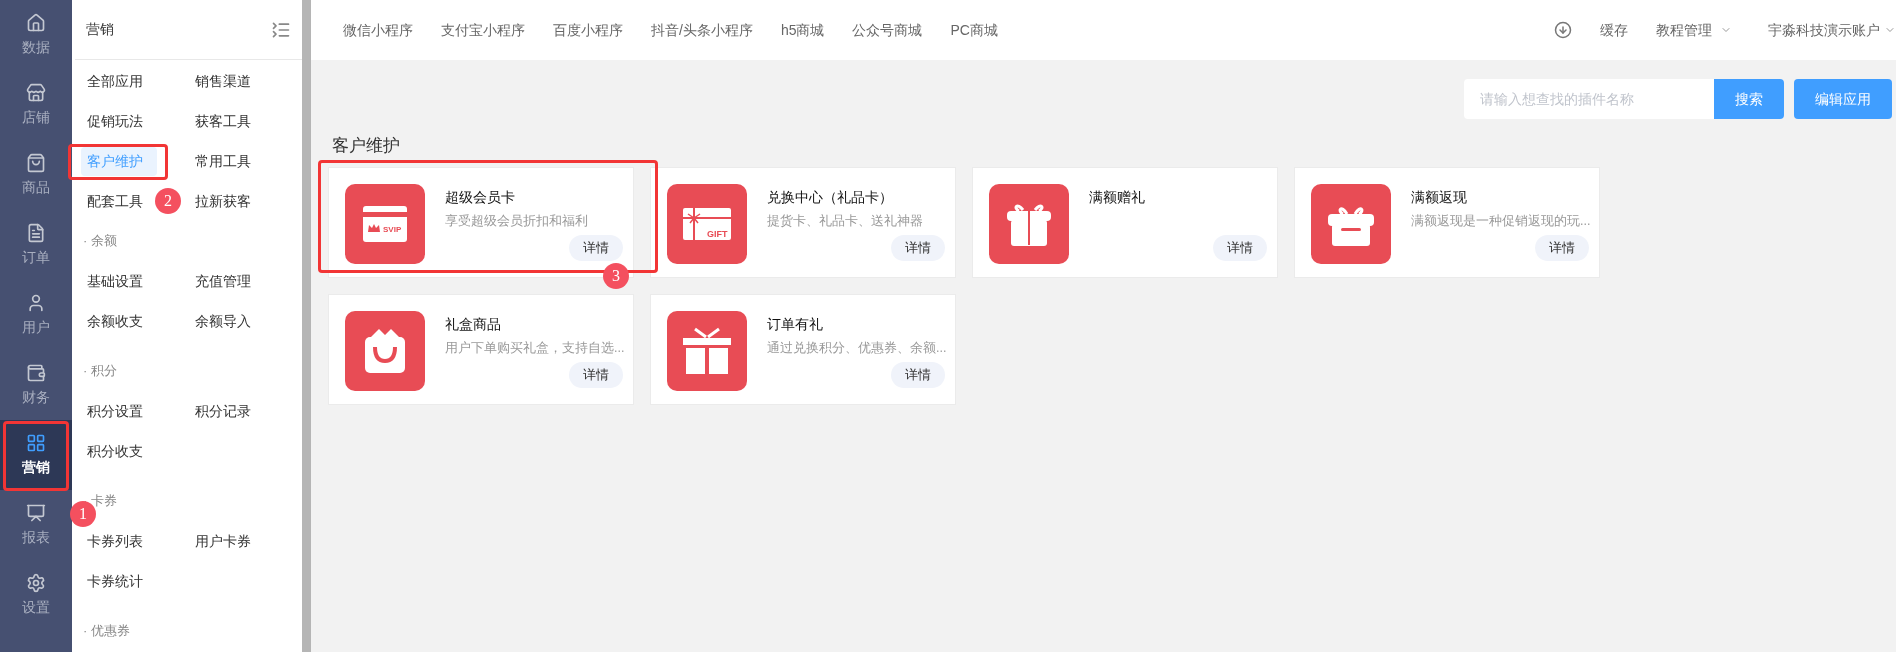  I want to click on highlight-frame, so click(36, 456).